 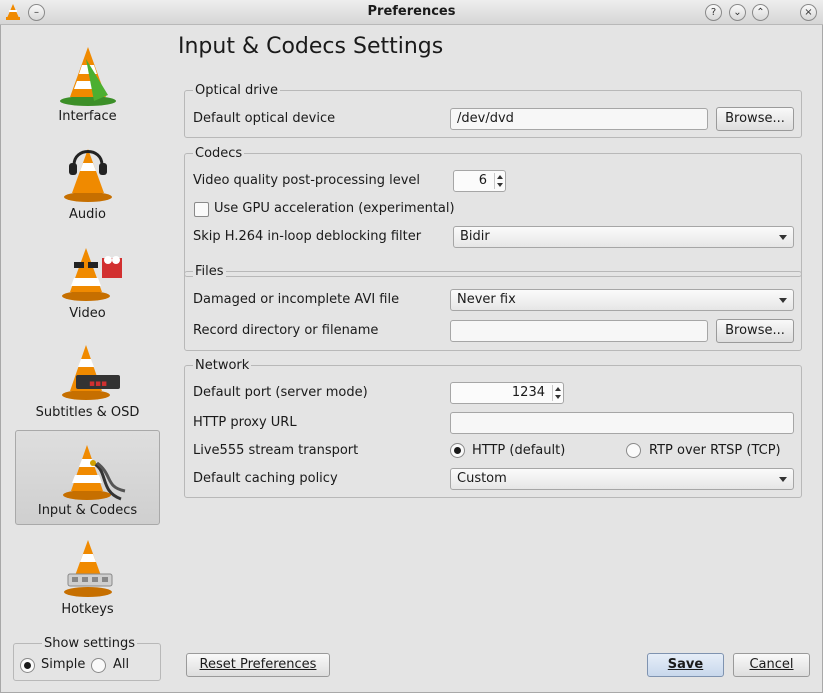 What do you see at coordinates (713, 12) in the screenshot?
I see `help-icon: ?` at bounding box center [713, 12].